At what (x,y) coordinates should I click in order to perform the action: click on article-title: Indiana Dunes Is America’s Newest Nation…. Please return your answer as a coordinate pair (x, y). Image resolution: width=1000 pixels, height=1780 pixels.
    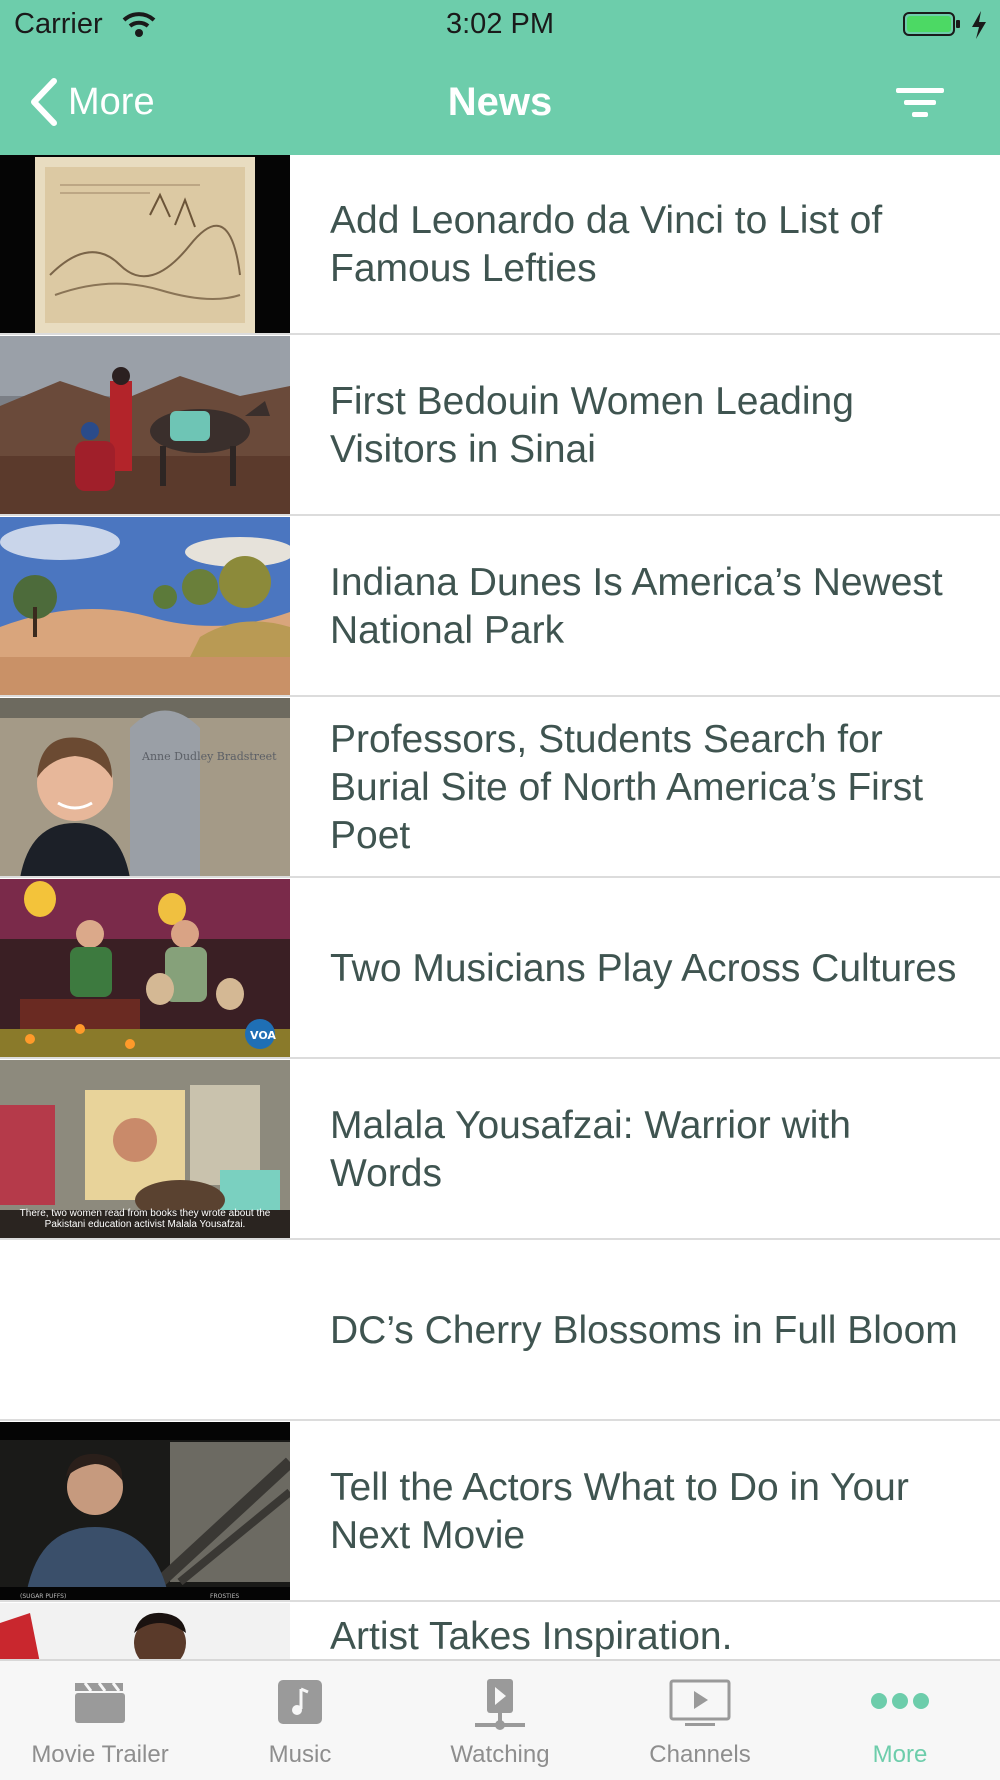
    Looking at the image, I should click on (636, 606).